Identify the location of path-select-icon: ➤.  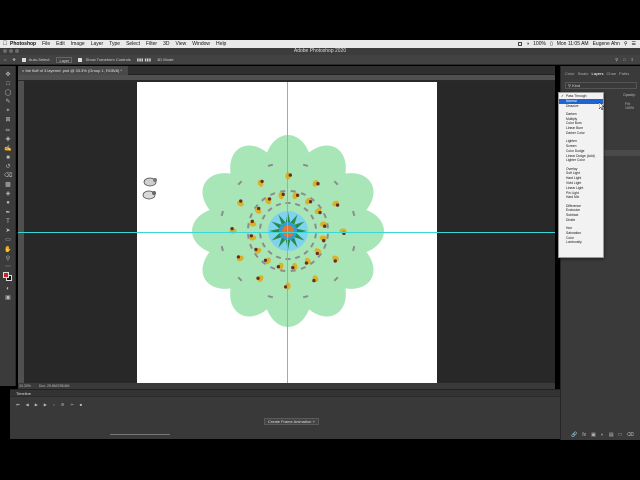
(8, 231).